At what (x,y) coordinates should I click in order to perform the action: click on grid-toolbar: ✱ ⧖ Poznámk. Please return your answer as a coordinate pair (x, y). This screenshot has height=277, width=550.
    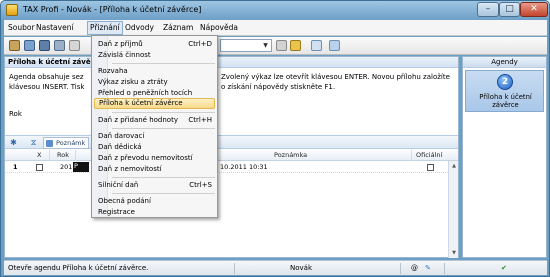
    Looking at the image, I should click on (231, 142).